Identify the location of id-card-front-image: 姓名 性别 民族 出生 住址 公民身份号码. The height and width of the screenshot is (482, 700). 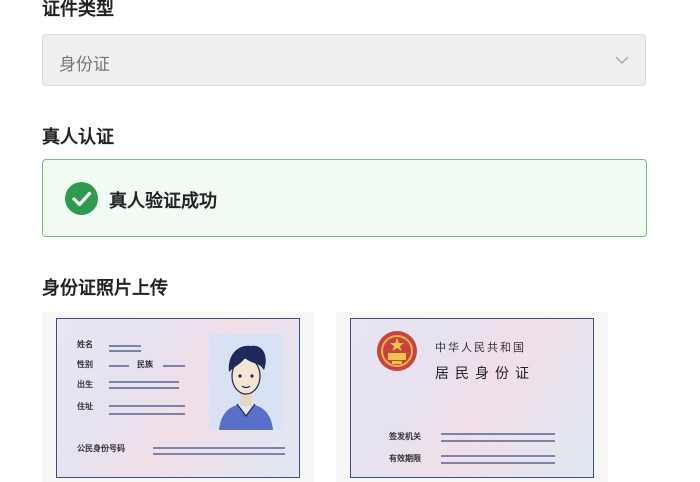
(178, 398).